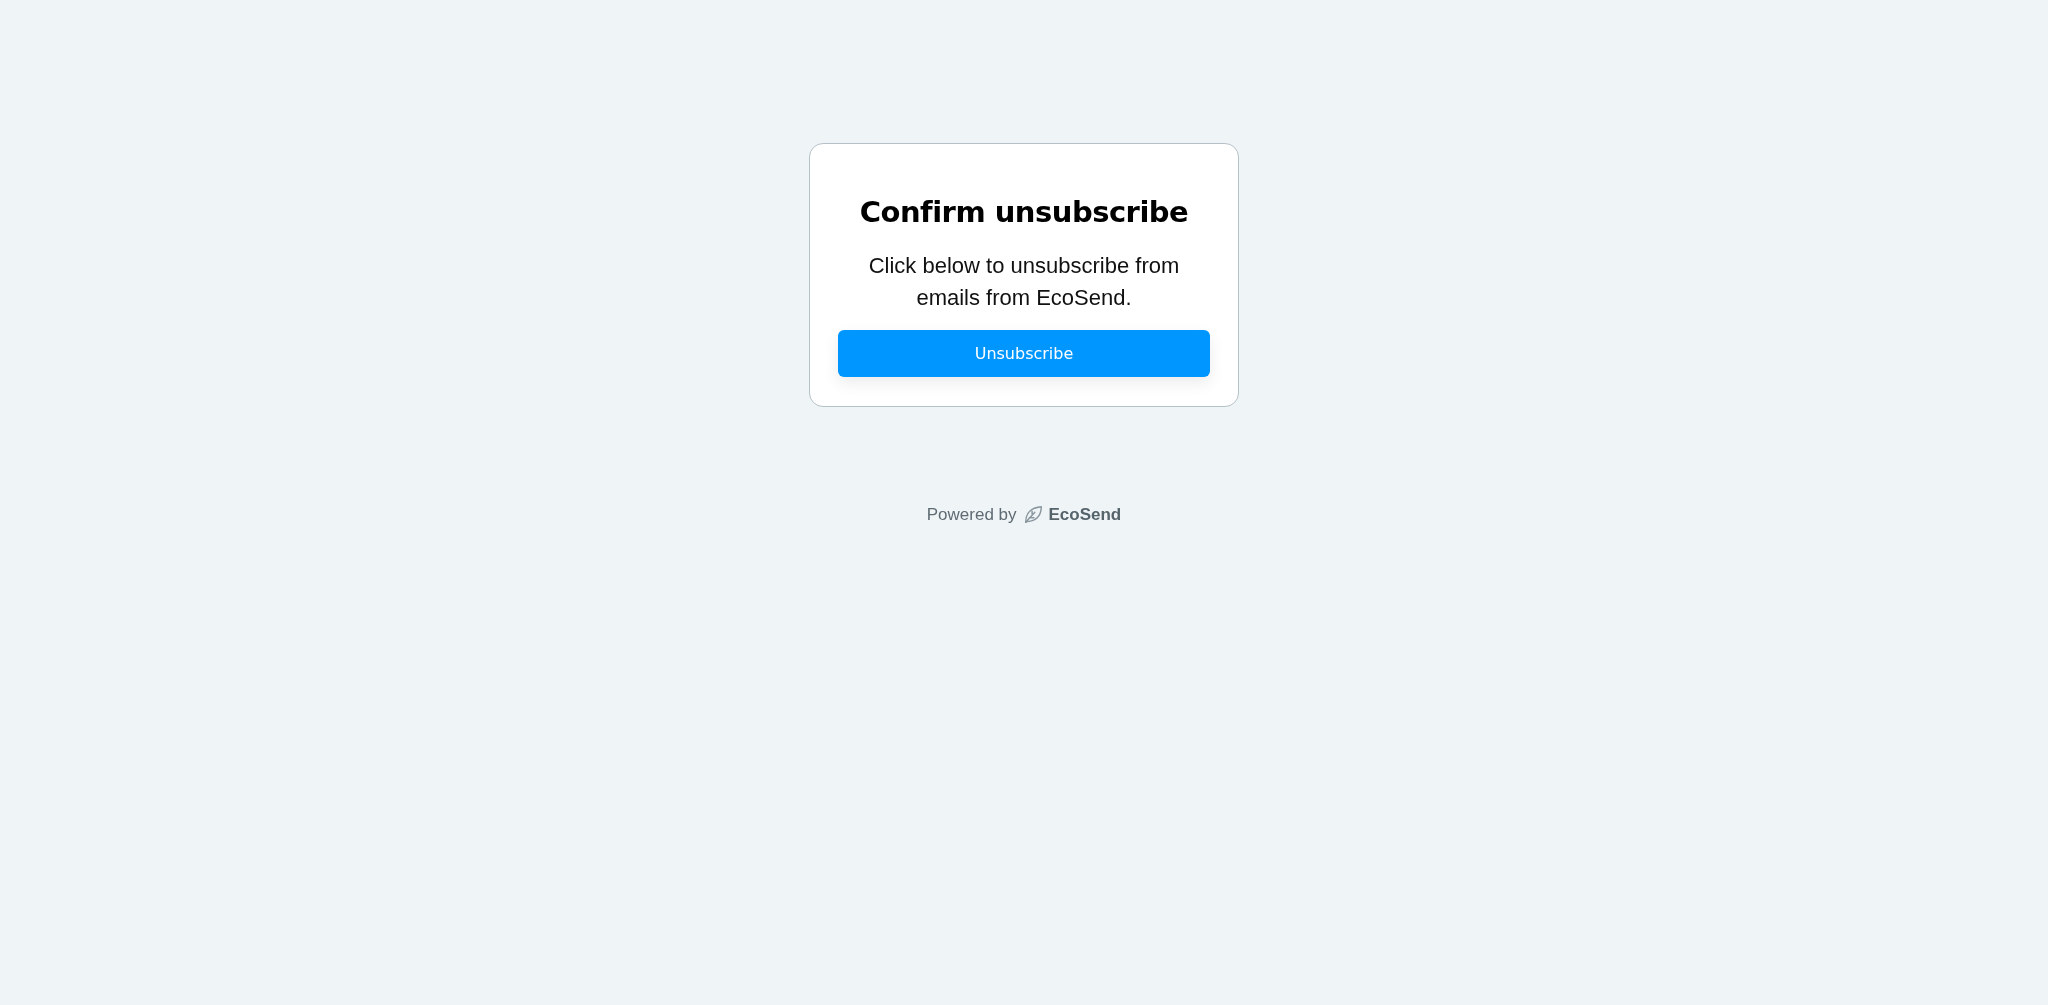 Image resolution: width=2048 pixels, height=1005 pixels. I want to click on brand-name: EcoSend, so click(1085, 515).